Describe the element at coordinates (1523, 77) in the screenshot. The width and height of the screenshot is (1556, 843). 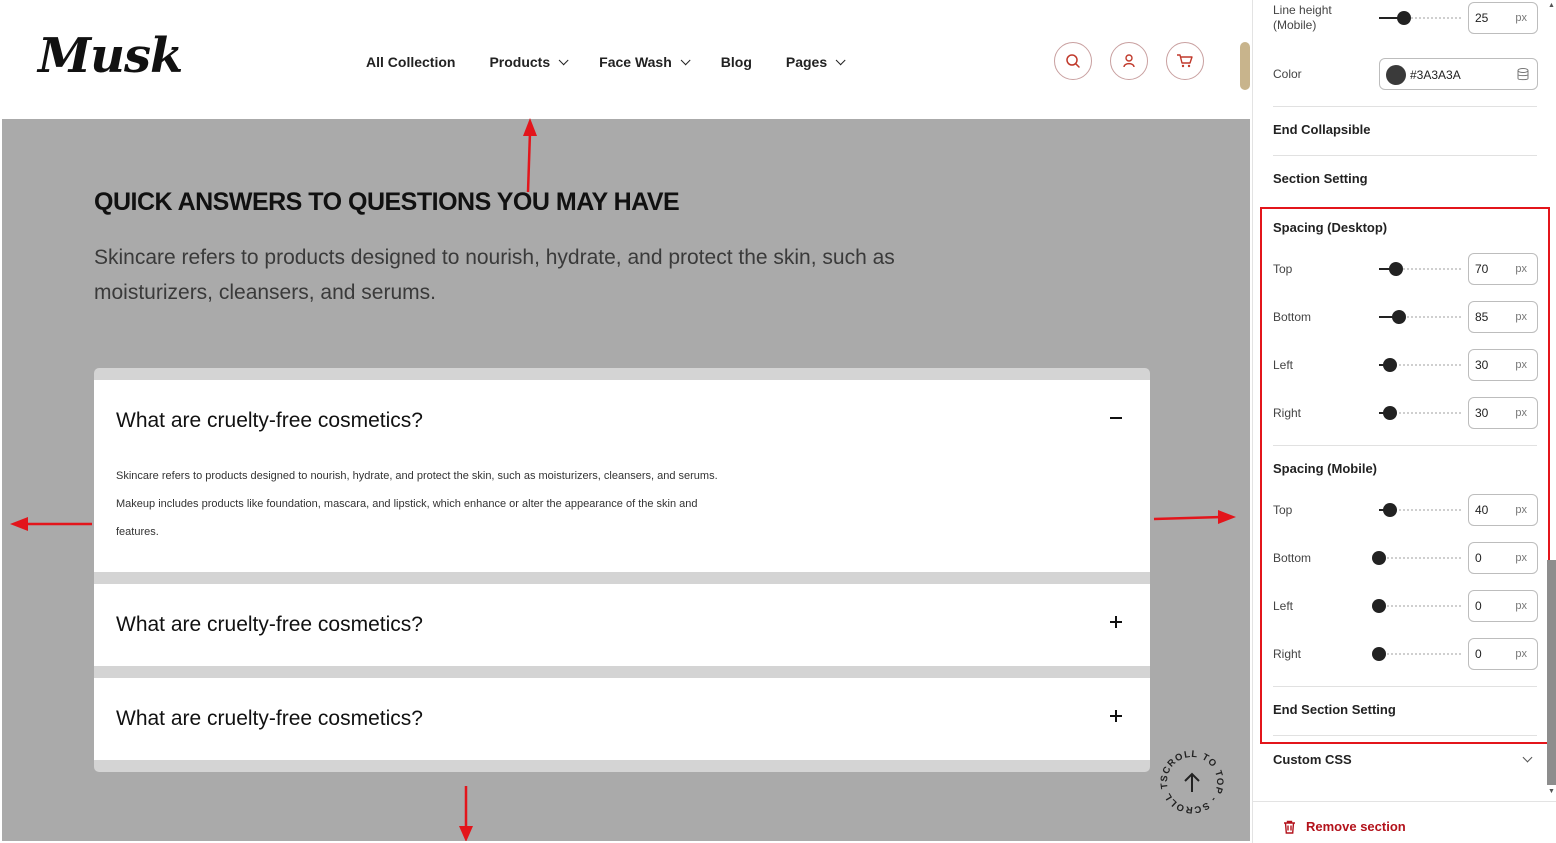
I see `database-icon` at that location.